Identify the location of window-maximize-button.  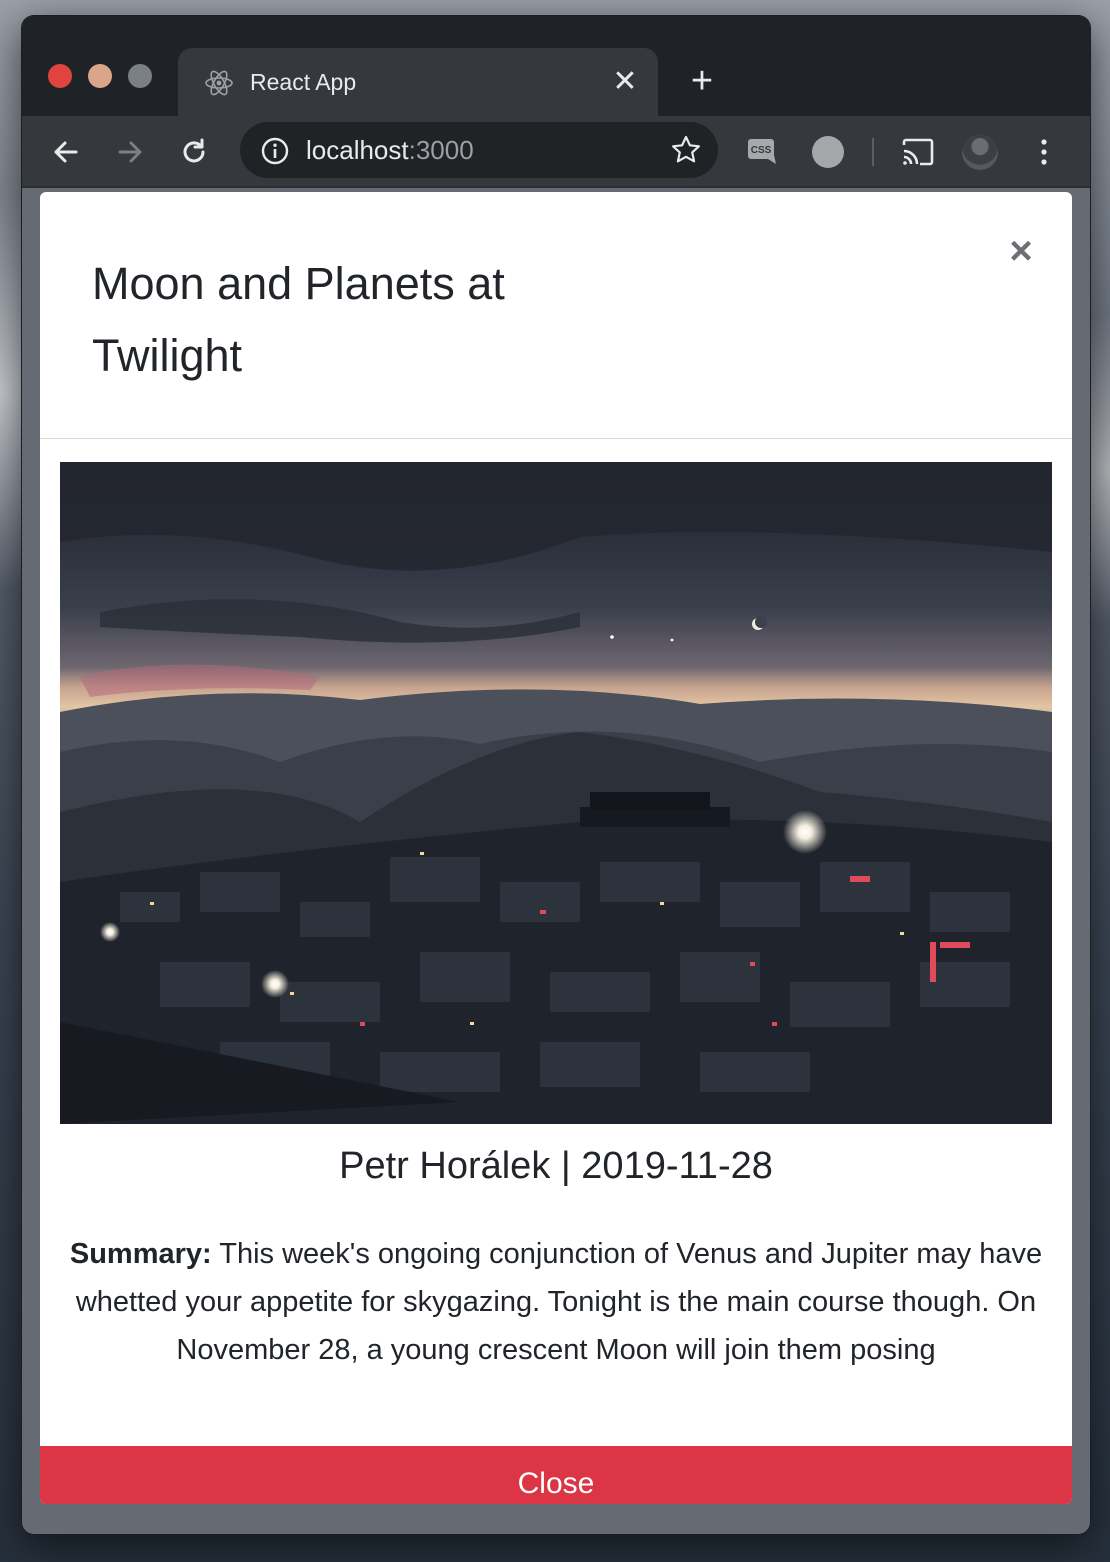
(140, 76).